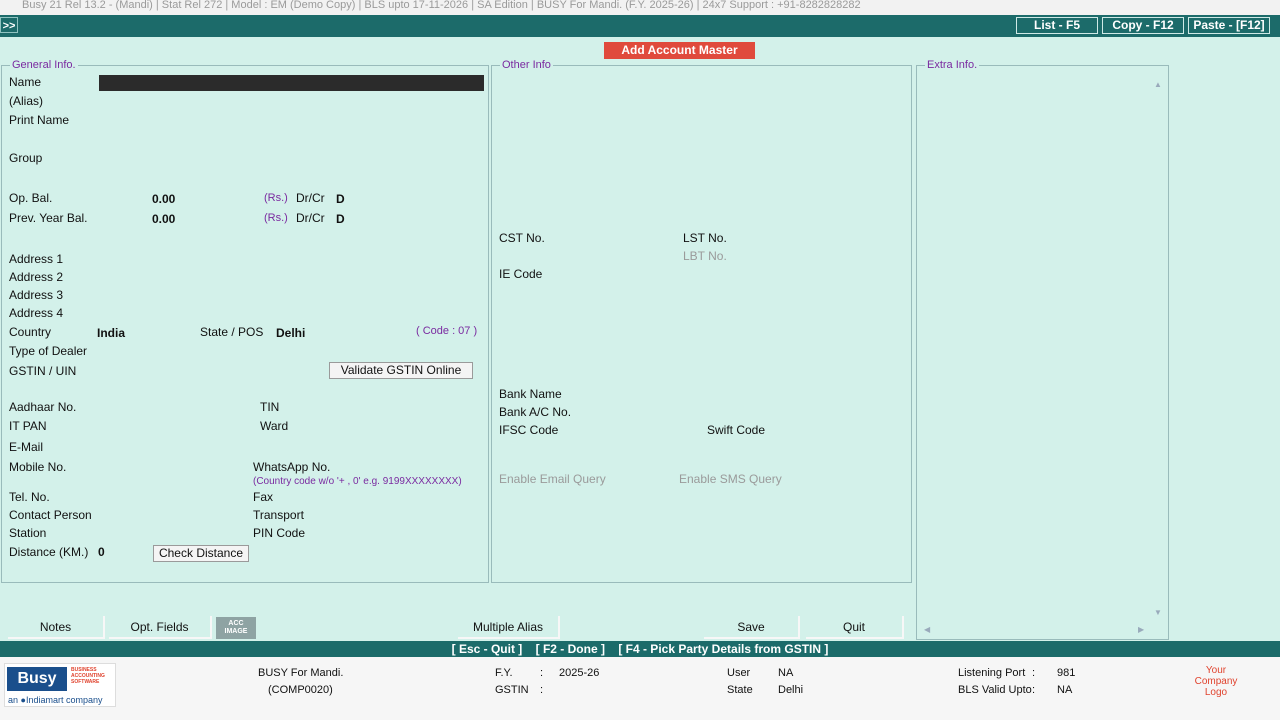 This screenshot has height=720, width=1280. I want to click on country-value: India, so click(111, 333).